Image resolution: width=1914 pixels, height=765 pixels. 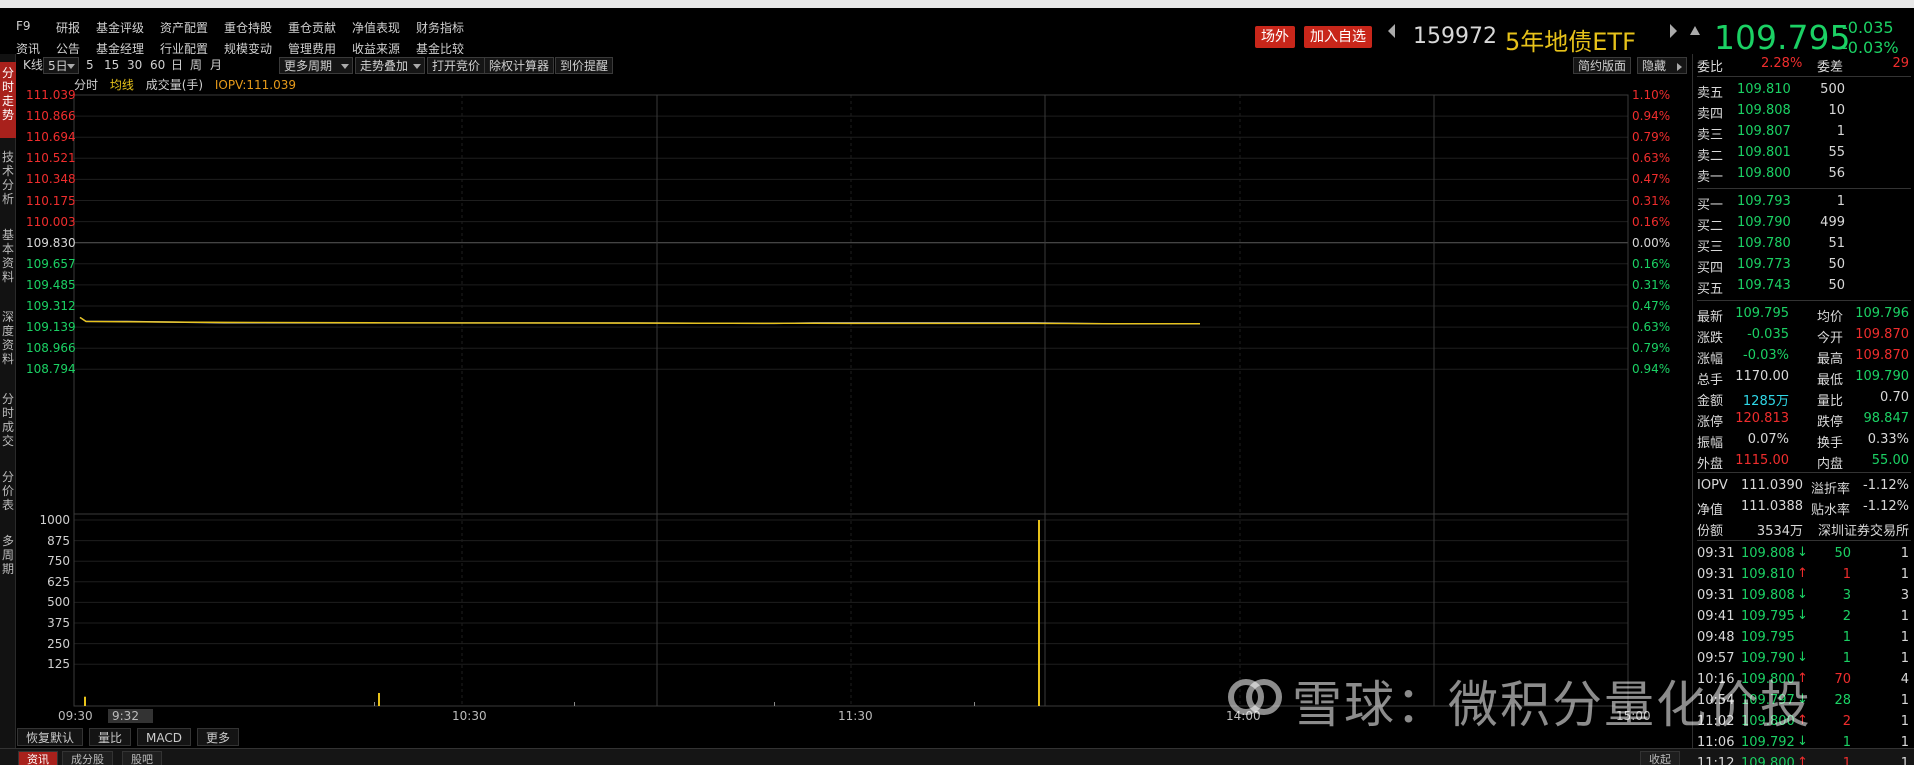 What do you see at coordinates (61, 65) in the screenshot?
I see `days-select: 5日` at bounding box center [61, 65].